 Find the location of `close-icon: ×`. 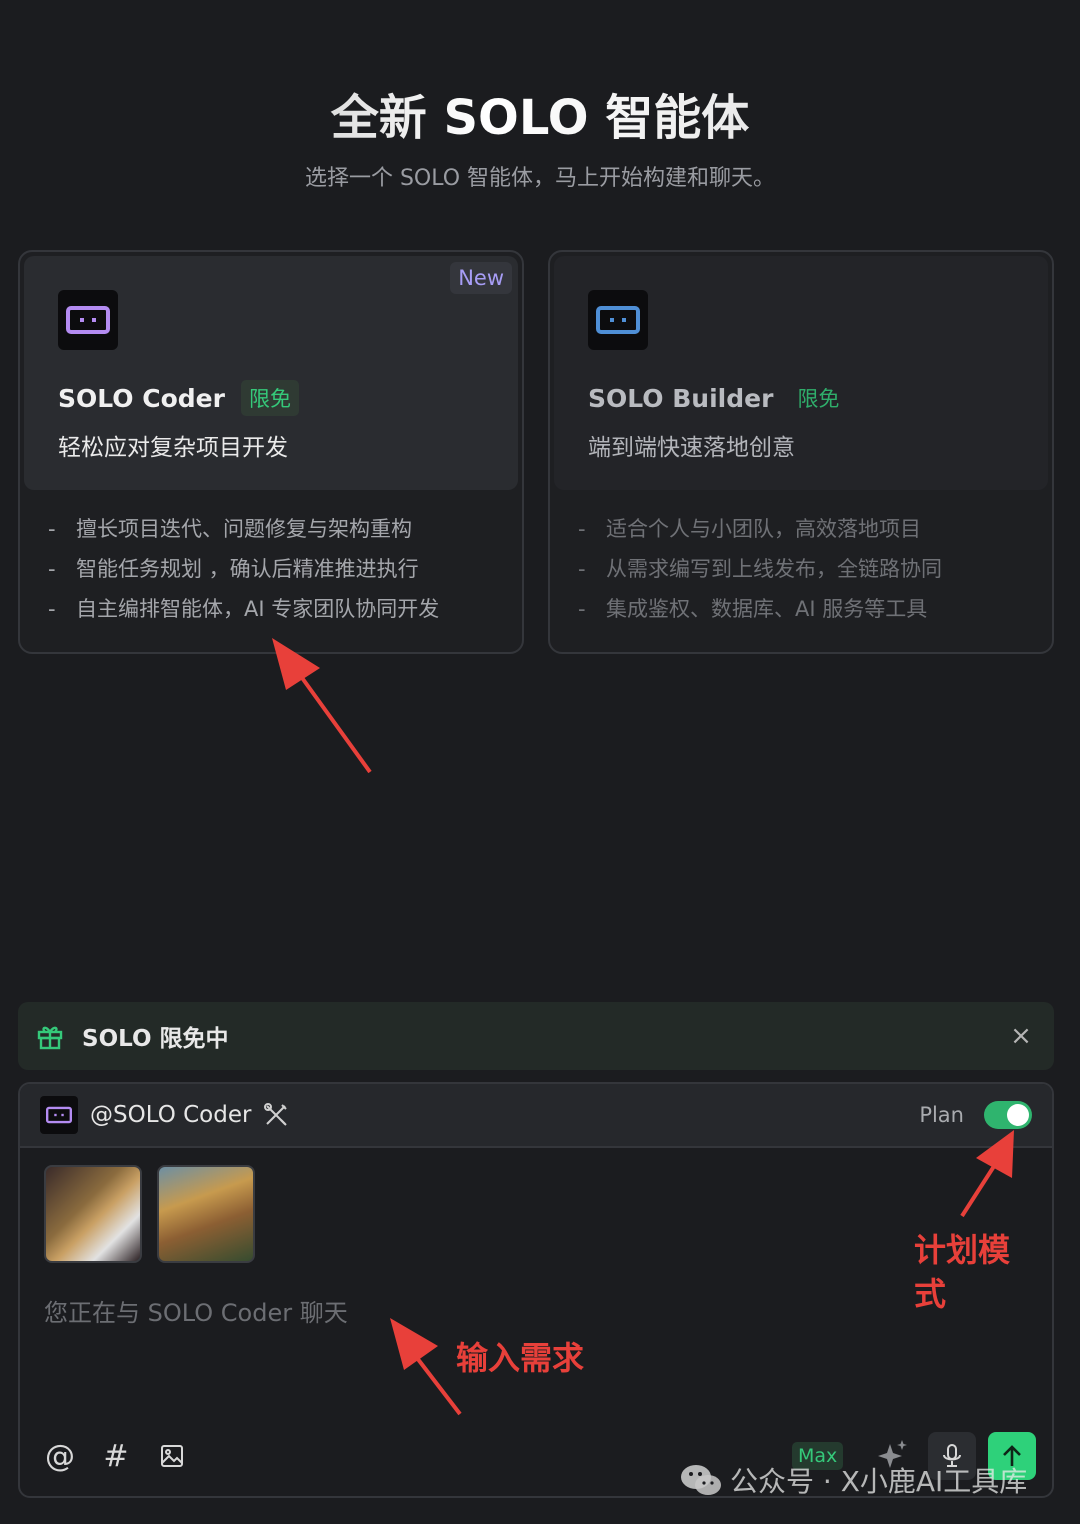

close-icon: × is located at coordinates (1021, 1036).